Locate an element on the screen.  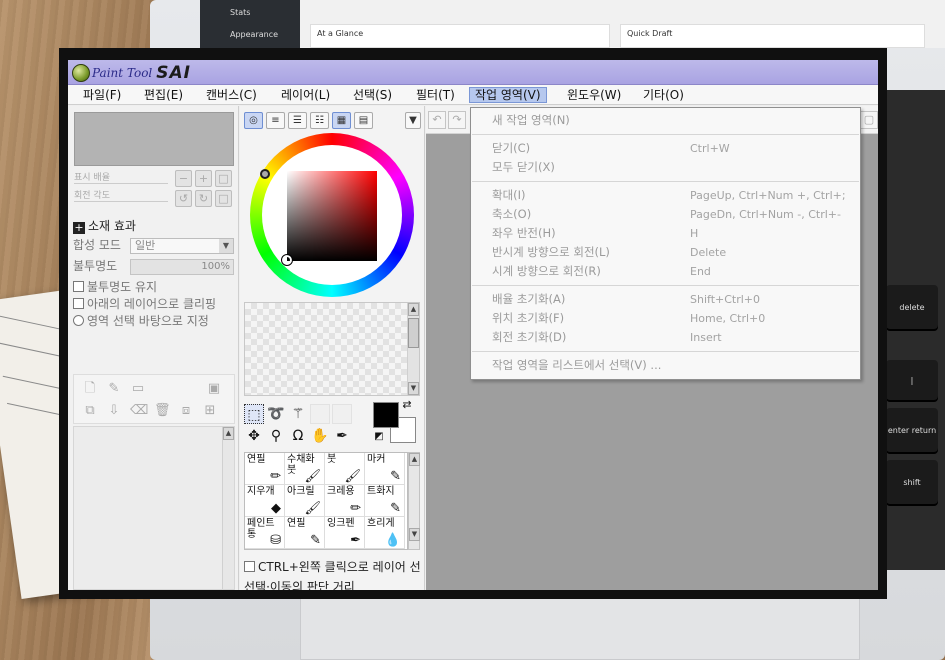
brush-acrylic: 아크릴 🖌 is located at coordinates (305, 501).